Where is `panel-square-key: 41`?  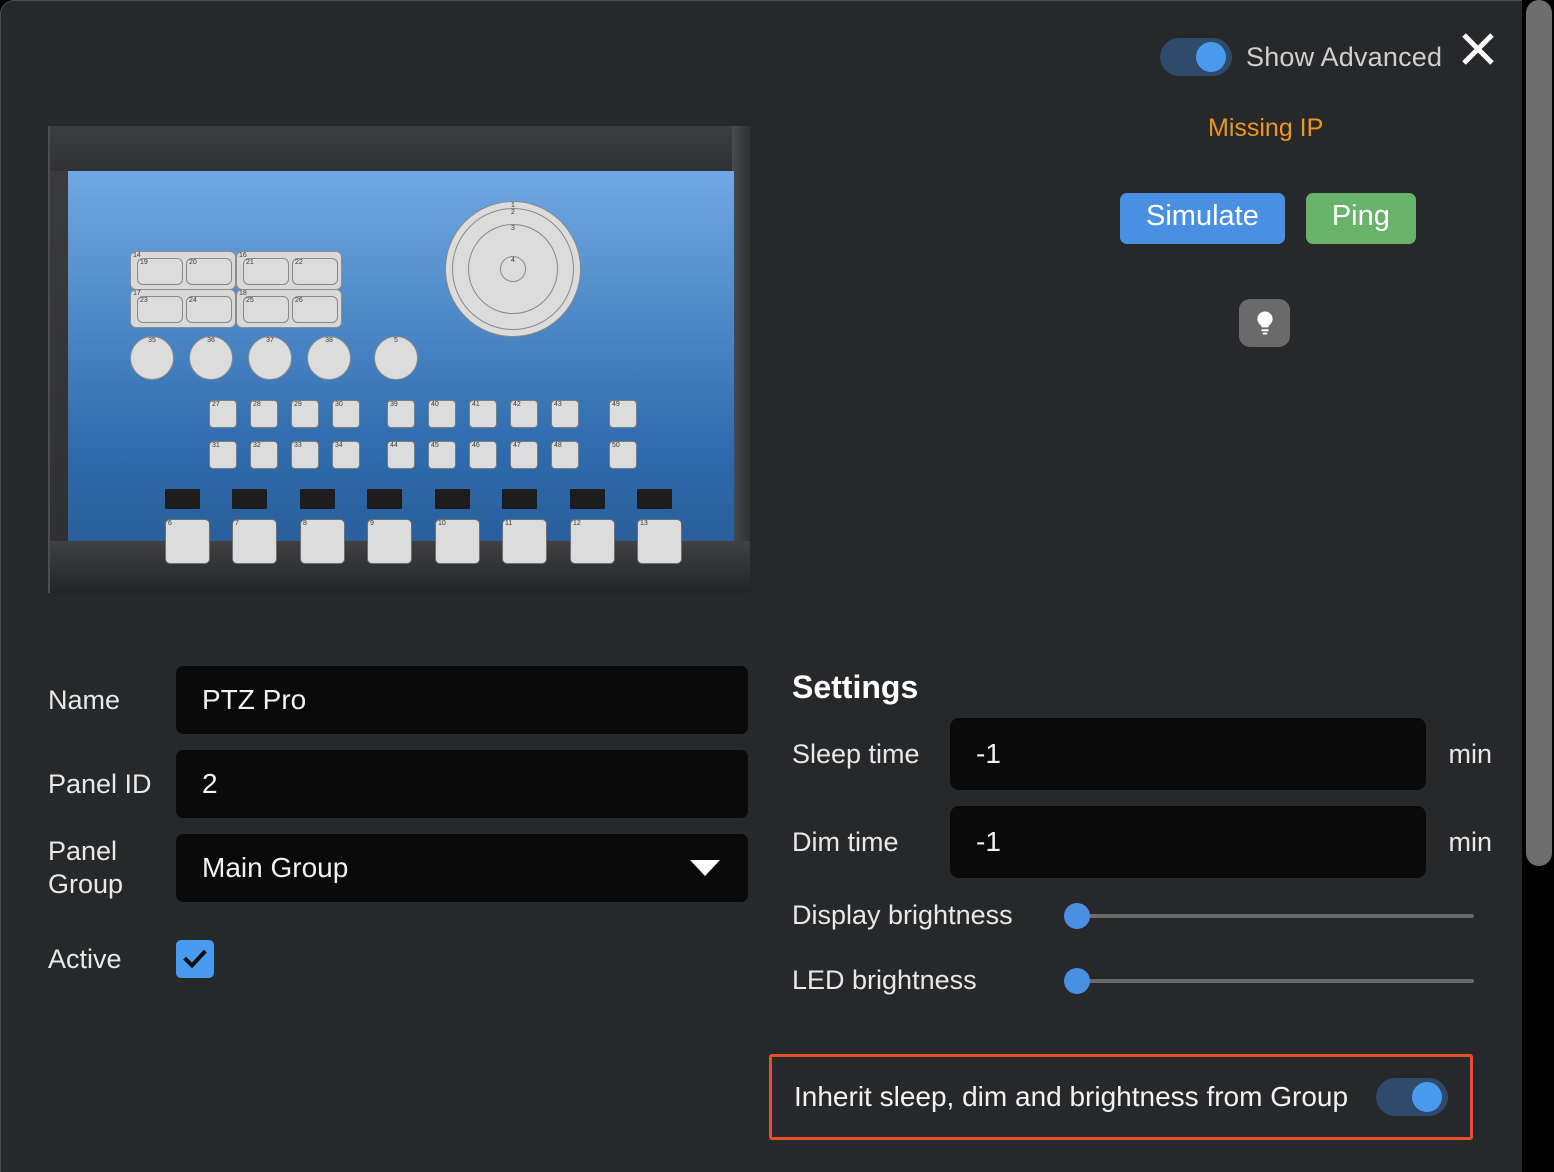
panel-square-key: 41 is located at coordinates (483, 414).